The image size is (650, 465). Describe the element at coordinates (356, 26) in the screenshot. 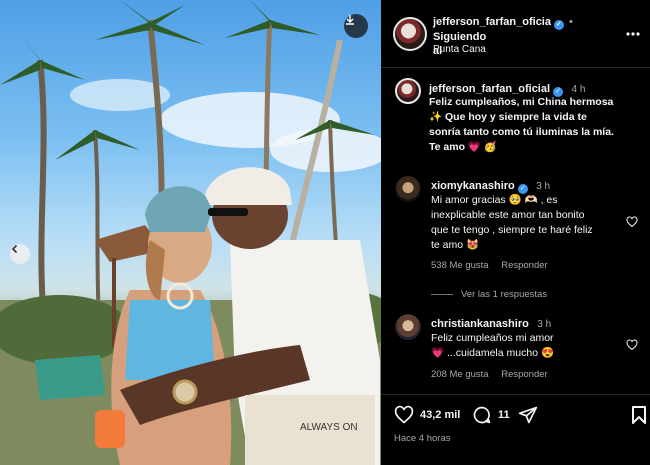

I see `download-button` at that location.